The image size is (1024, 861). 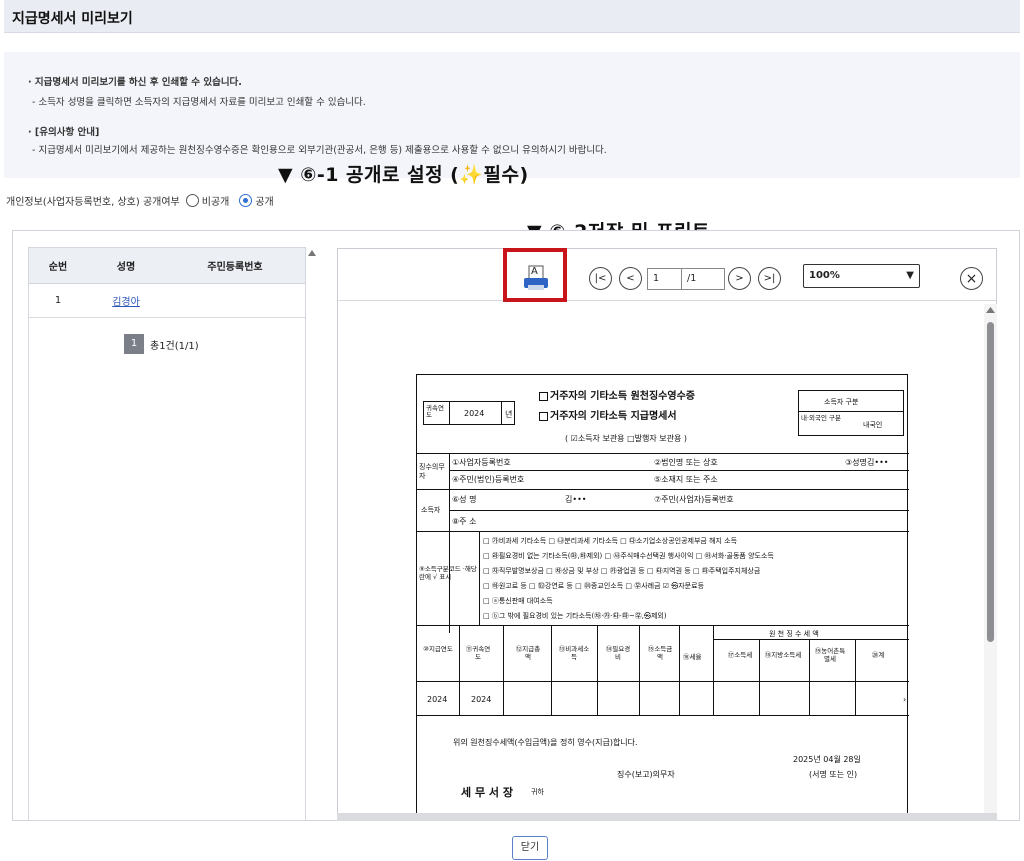 What do you see at coordinates (216, 200) in the screenshot?
I see `radio-private-label: 비공개` at bounding box center [216, 200].